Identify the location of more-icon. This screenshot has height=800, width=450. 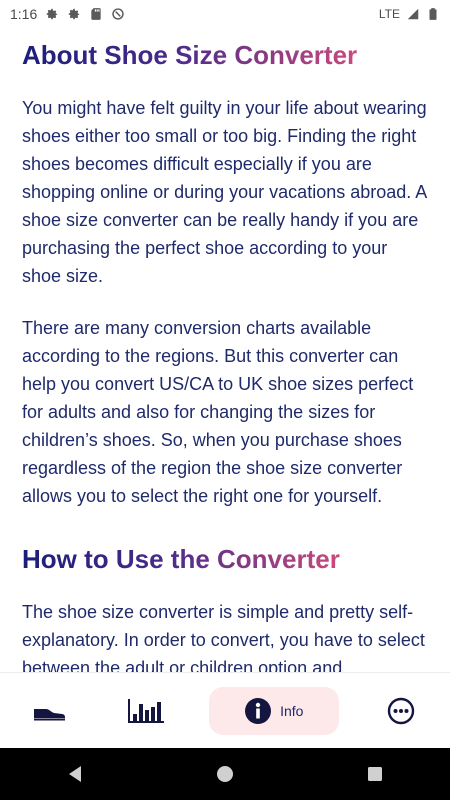
(401, 711).